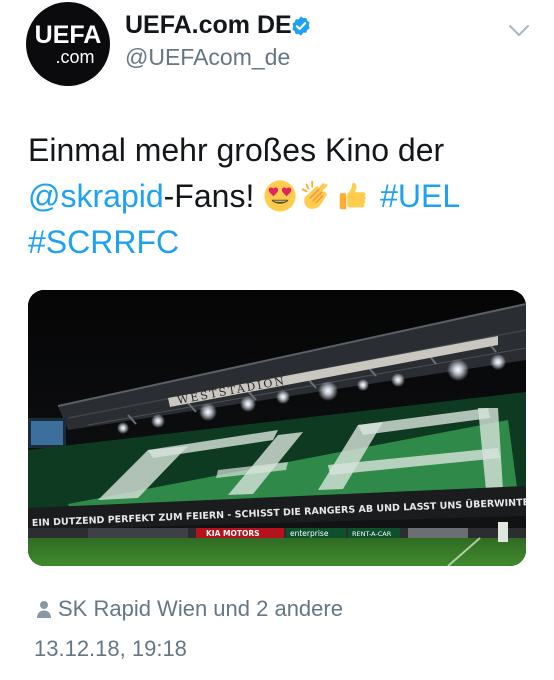 This screenshot has width=554, height=680. I want to click on thumbs-up-emoji-icon, so click(352, 196).